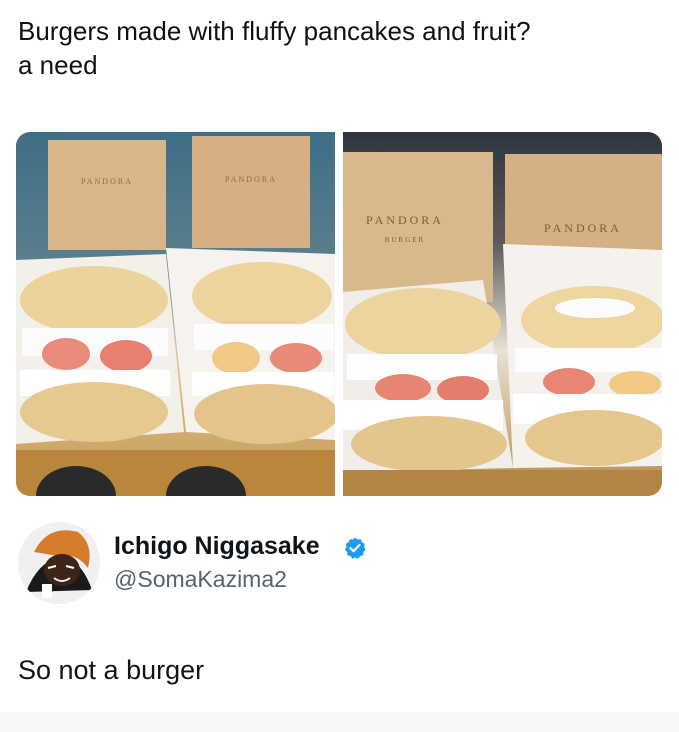 This screenshot has width=679, height=732. I want to click on box-label-left-1: PANDORA, so click(107, 181).